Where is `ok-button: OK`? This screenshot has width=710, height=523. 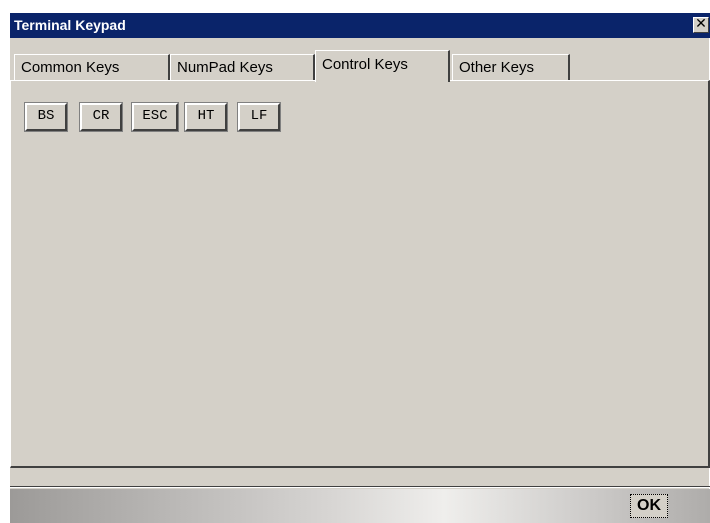 ok-button: OK is located at coordinates (649, 506).